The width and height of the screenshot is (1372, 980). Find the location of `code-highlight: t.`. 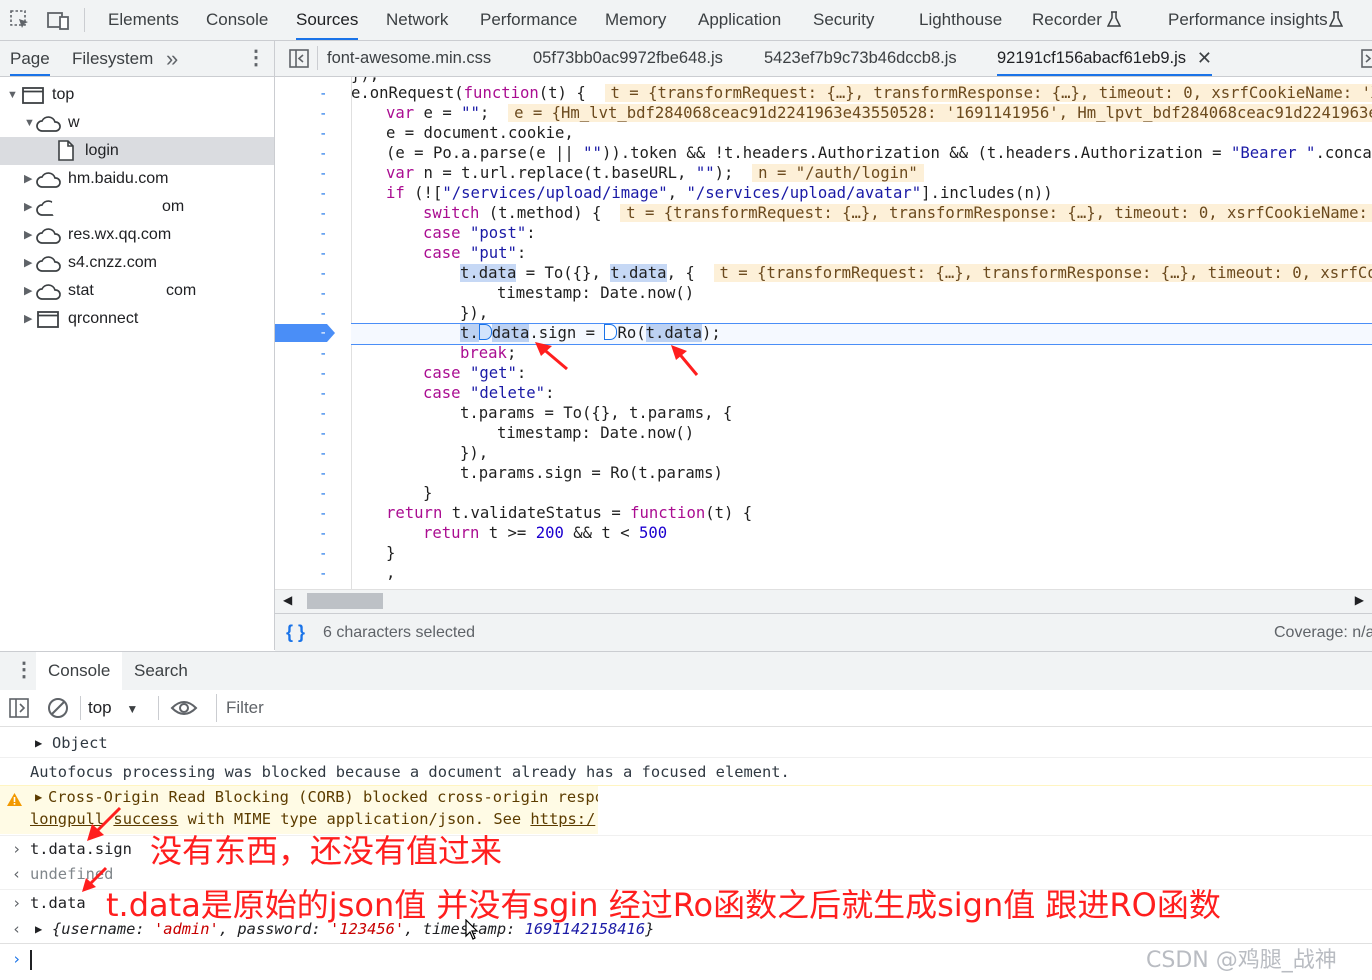

code-highlight: t. is located at coordinates (469, 333).